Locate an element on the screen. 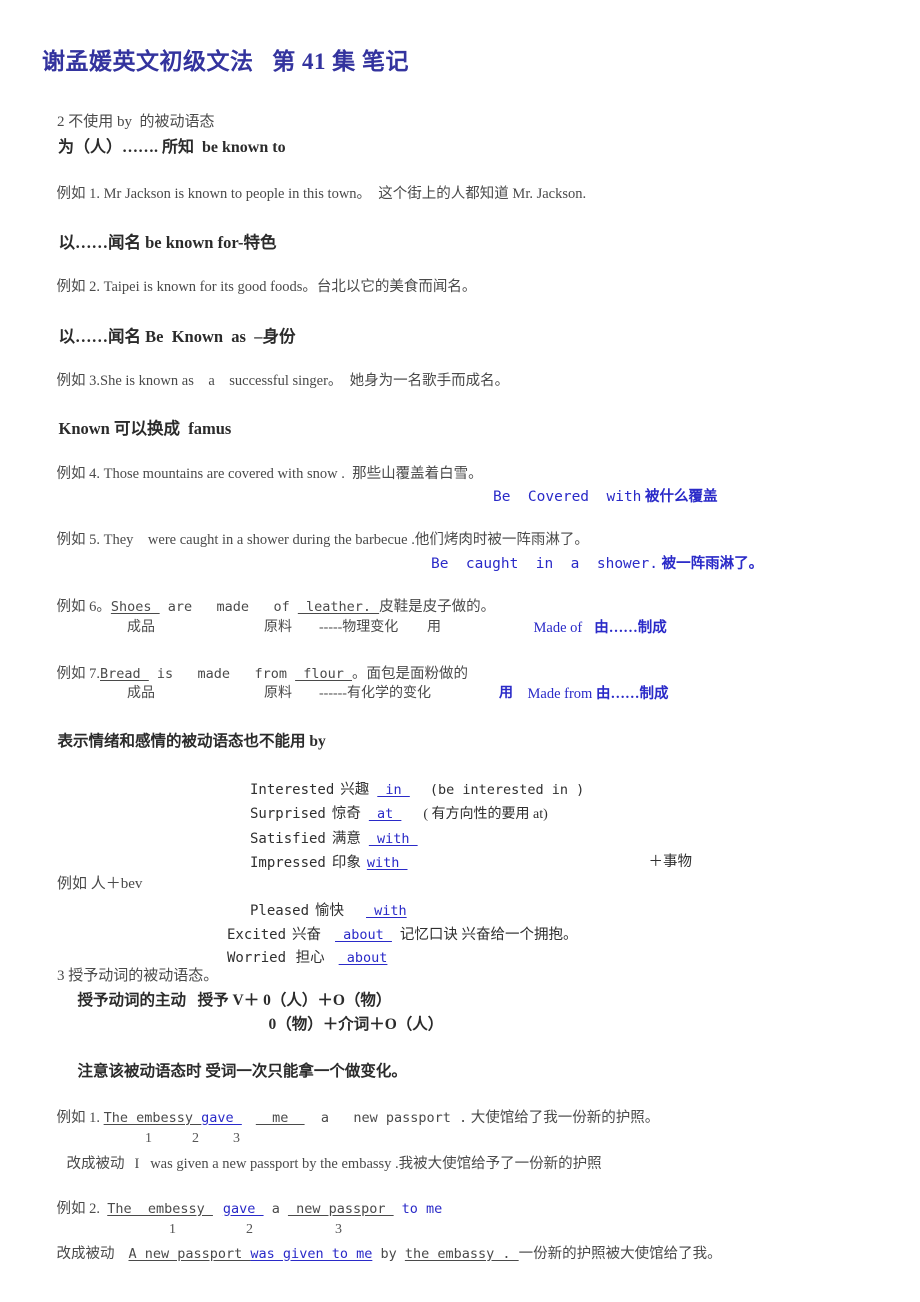 The width and height of the screenshot is (920, 1302). heading-emotion: 表示情绪和感情的被动语态也不能用 by is located at coordinates (184, 741).